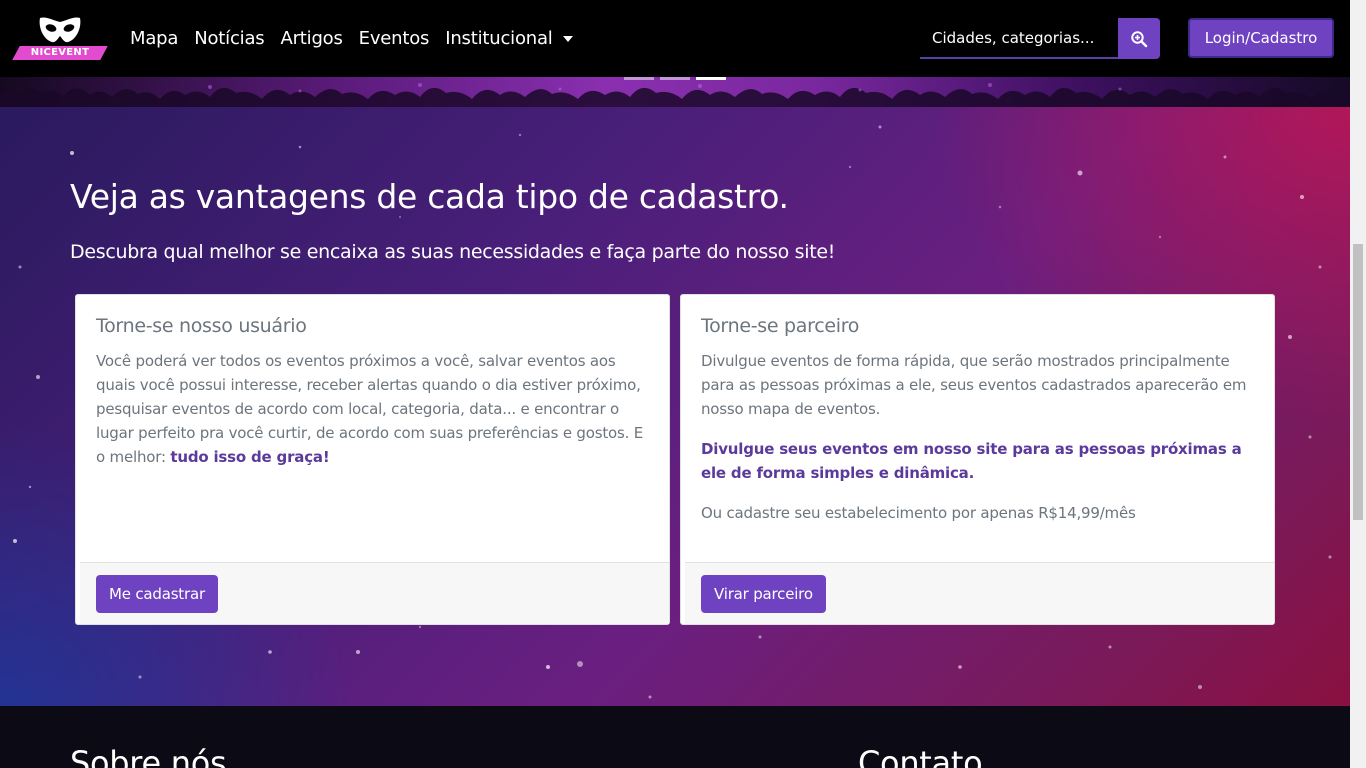  I want to click on nav-link-eventos: Eventos, so click(394, 38).